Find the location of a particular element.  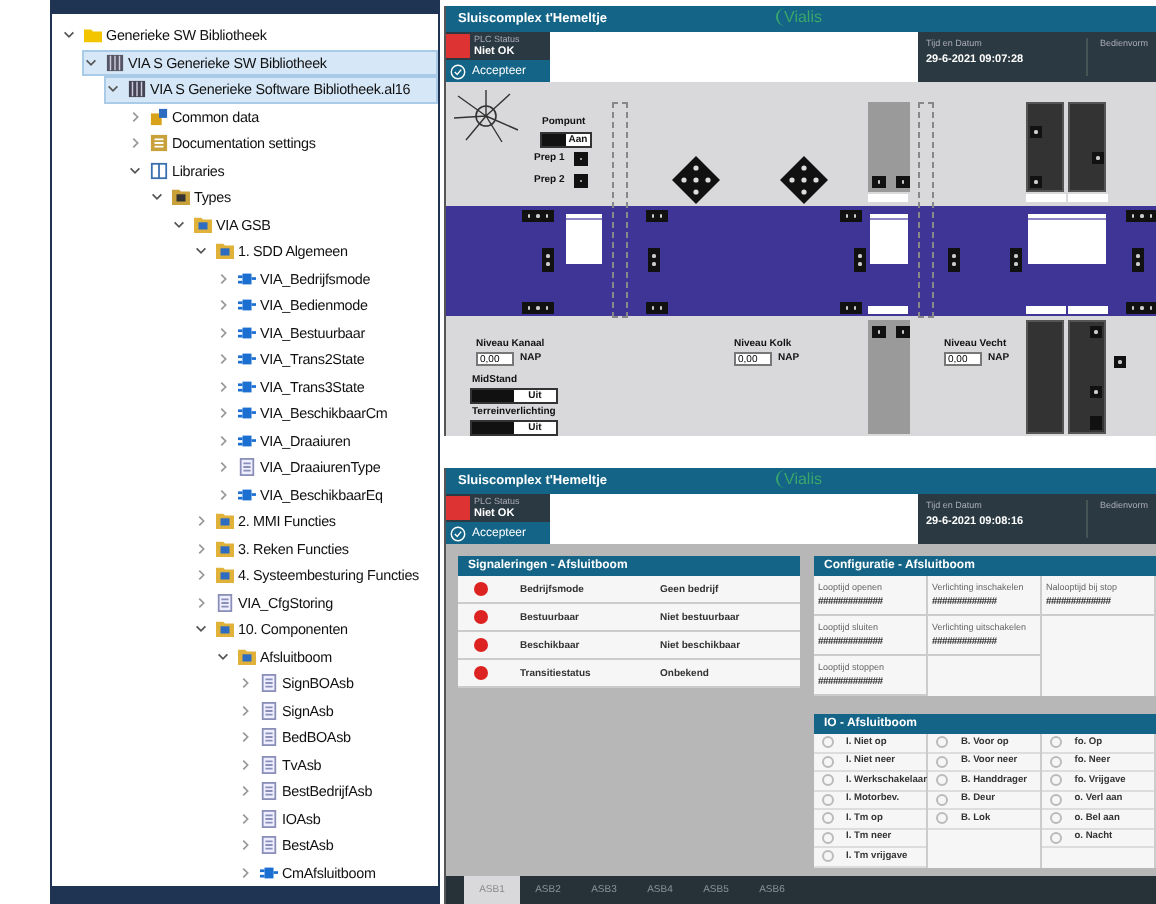

data-icon is located at coordinates (159, 116).